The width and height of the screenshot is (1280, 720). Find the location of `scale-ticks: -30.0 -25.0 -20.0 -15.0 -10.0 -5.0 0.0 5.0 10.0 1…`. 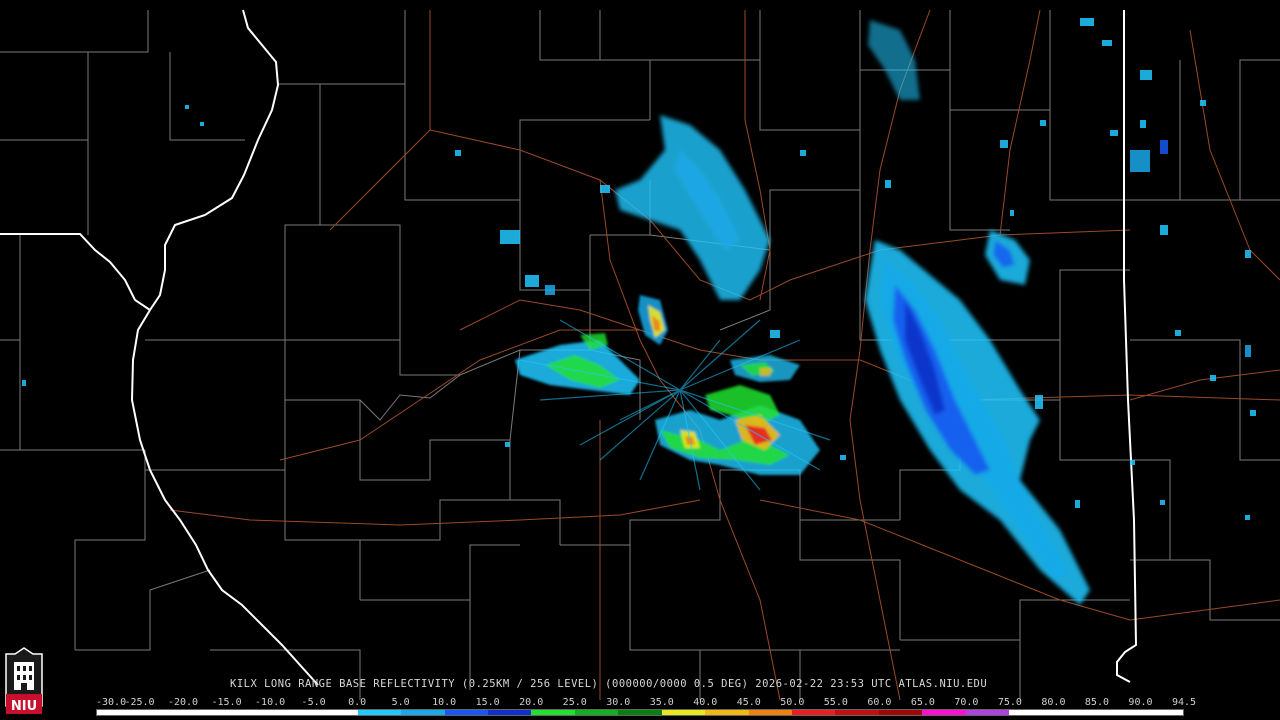

scale-ticks: -30.0 -25.0 -20.0 -15.0 -10.0 -5.0 0.0 5.0 10.0 1… is located at coordinates (646, 703).